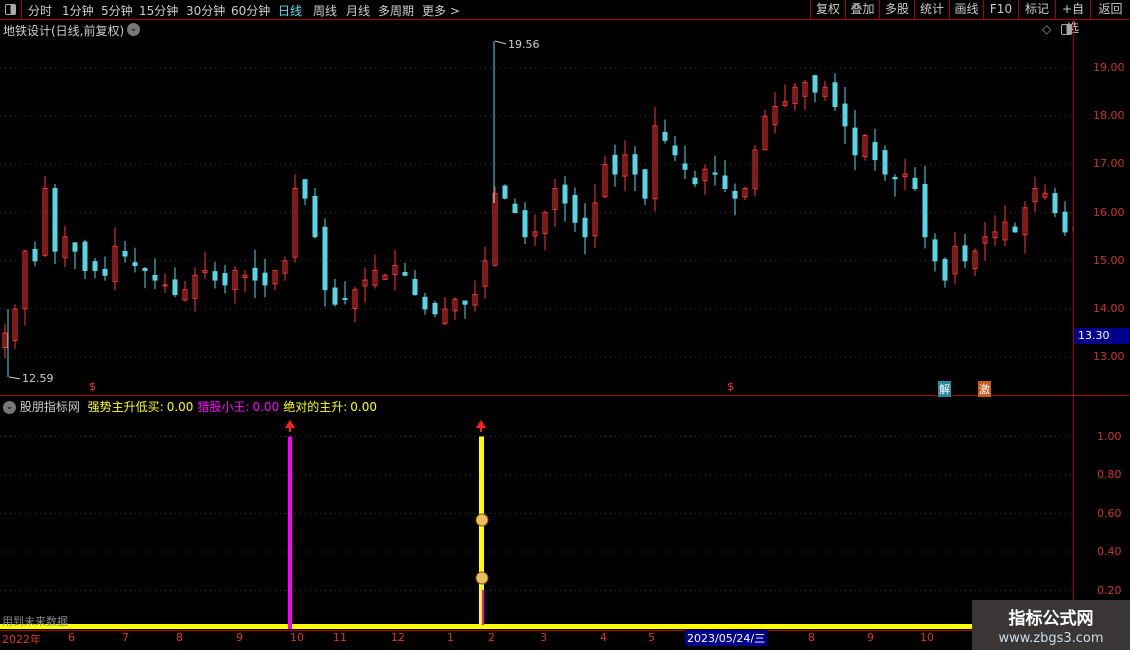 The height and width of the screenshot is (650, 1130). What do you see at coordinates (1109, 436) in the screenshot?
I see `indicator-tick: 1.00` at bounding box center [1109, 436].